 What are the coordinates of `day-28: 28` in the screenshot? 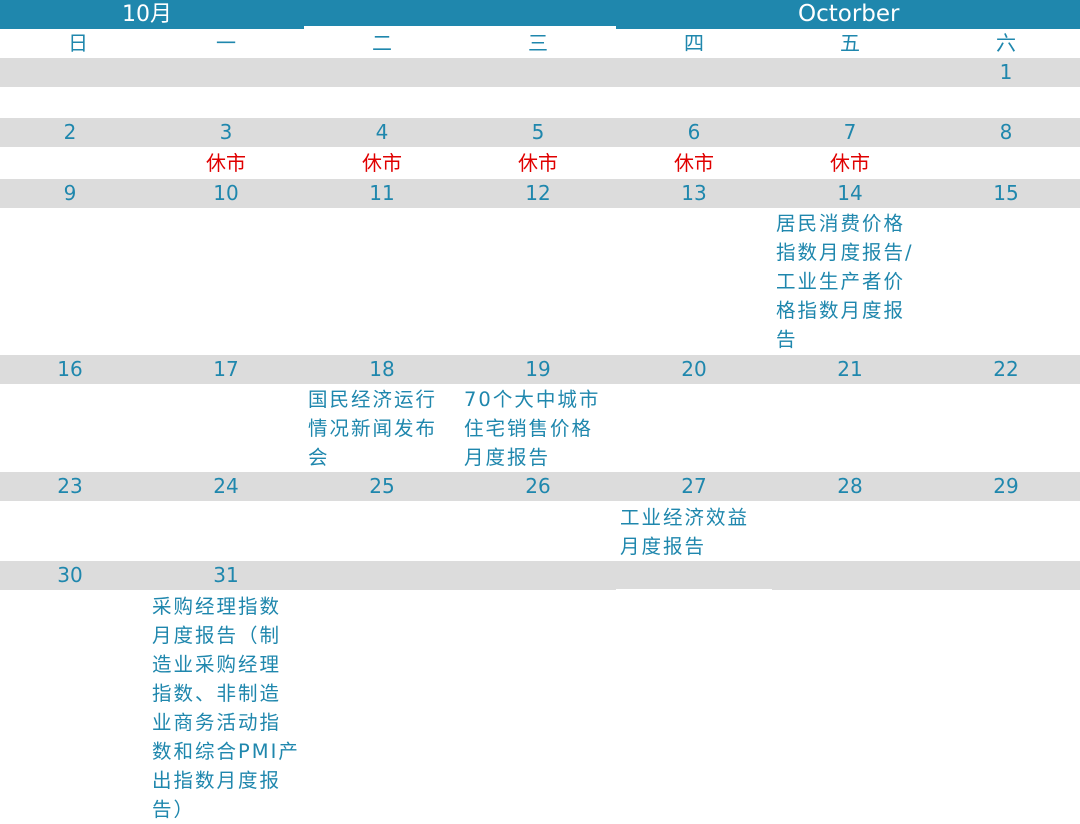 It's located at (850, 486).